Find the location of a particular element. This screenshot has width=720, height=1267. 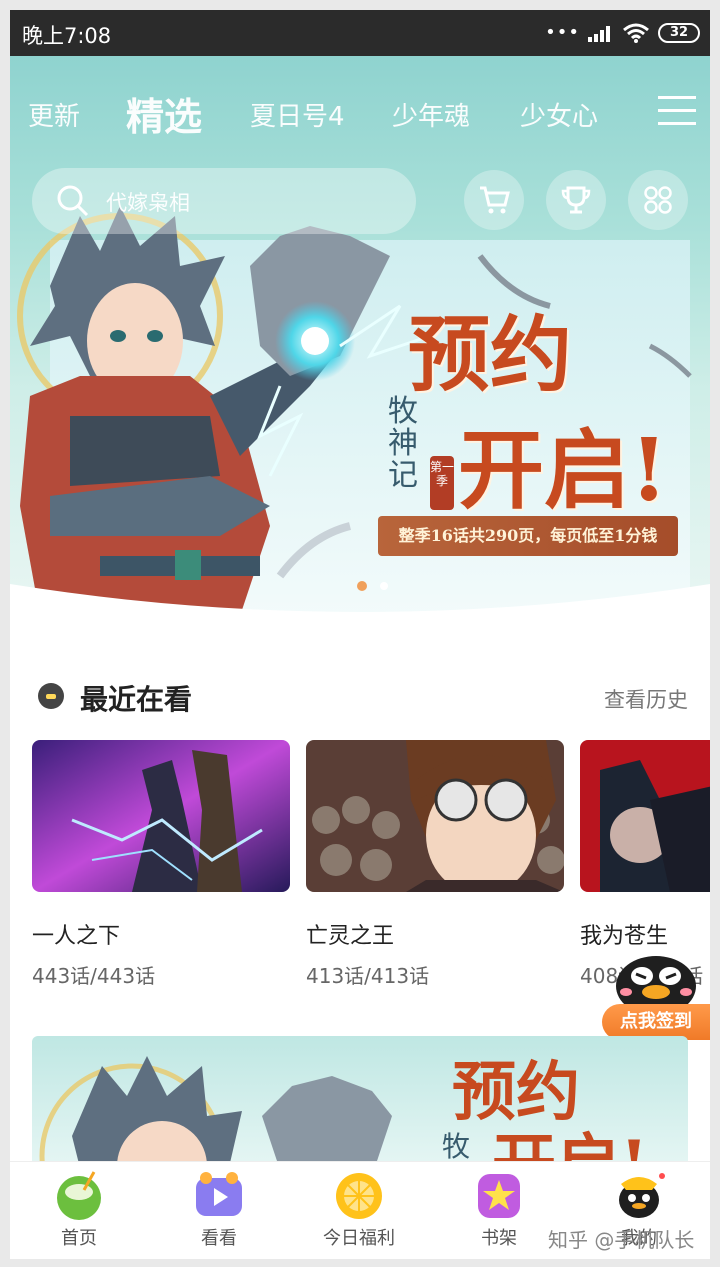

recent-card: 亡灵之王 413话/413话 is located at coordinates (435, 864).